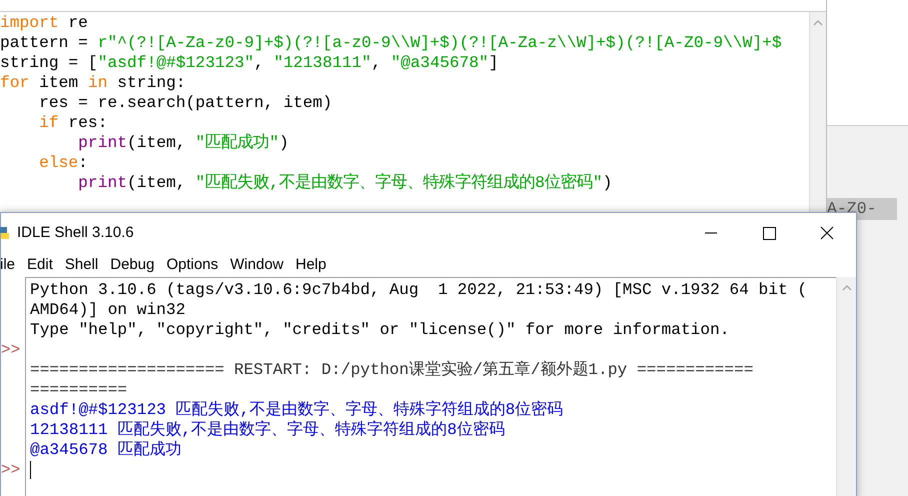  What do you see at coordinates (81, 265) in the screenshot?
I see `menu-item: Shell` at bounding box center [81, 265].